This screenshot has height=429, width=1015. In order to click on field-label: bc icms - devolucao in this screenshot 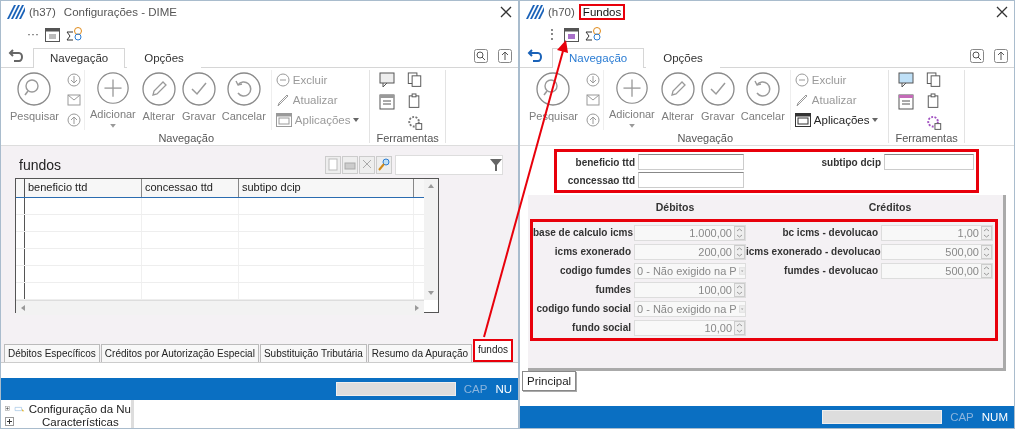, I will do `click(829, 232)`.